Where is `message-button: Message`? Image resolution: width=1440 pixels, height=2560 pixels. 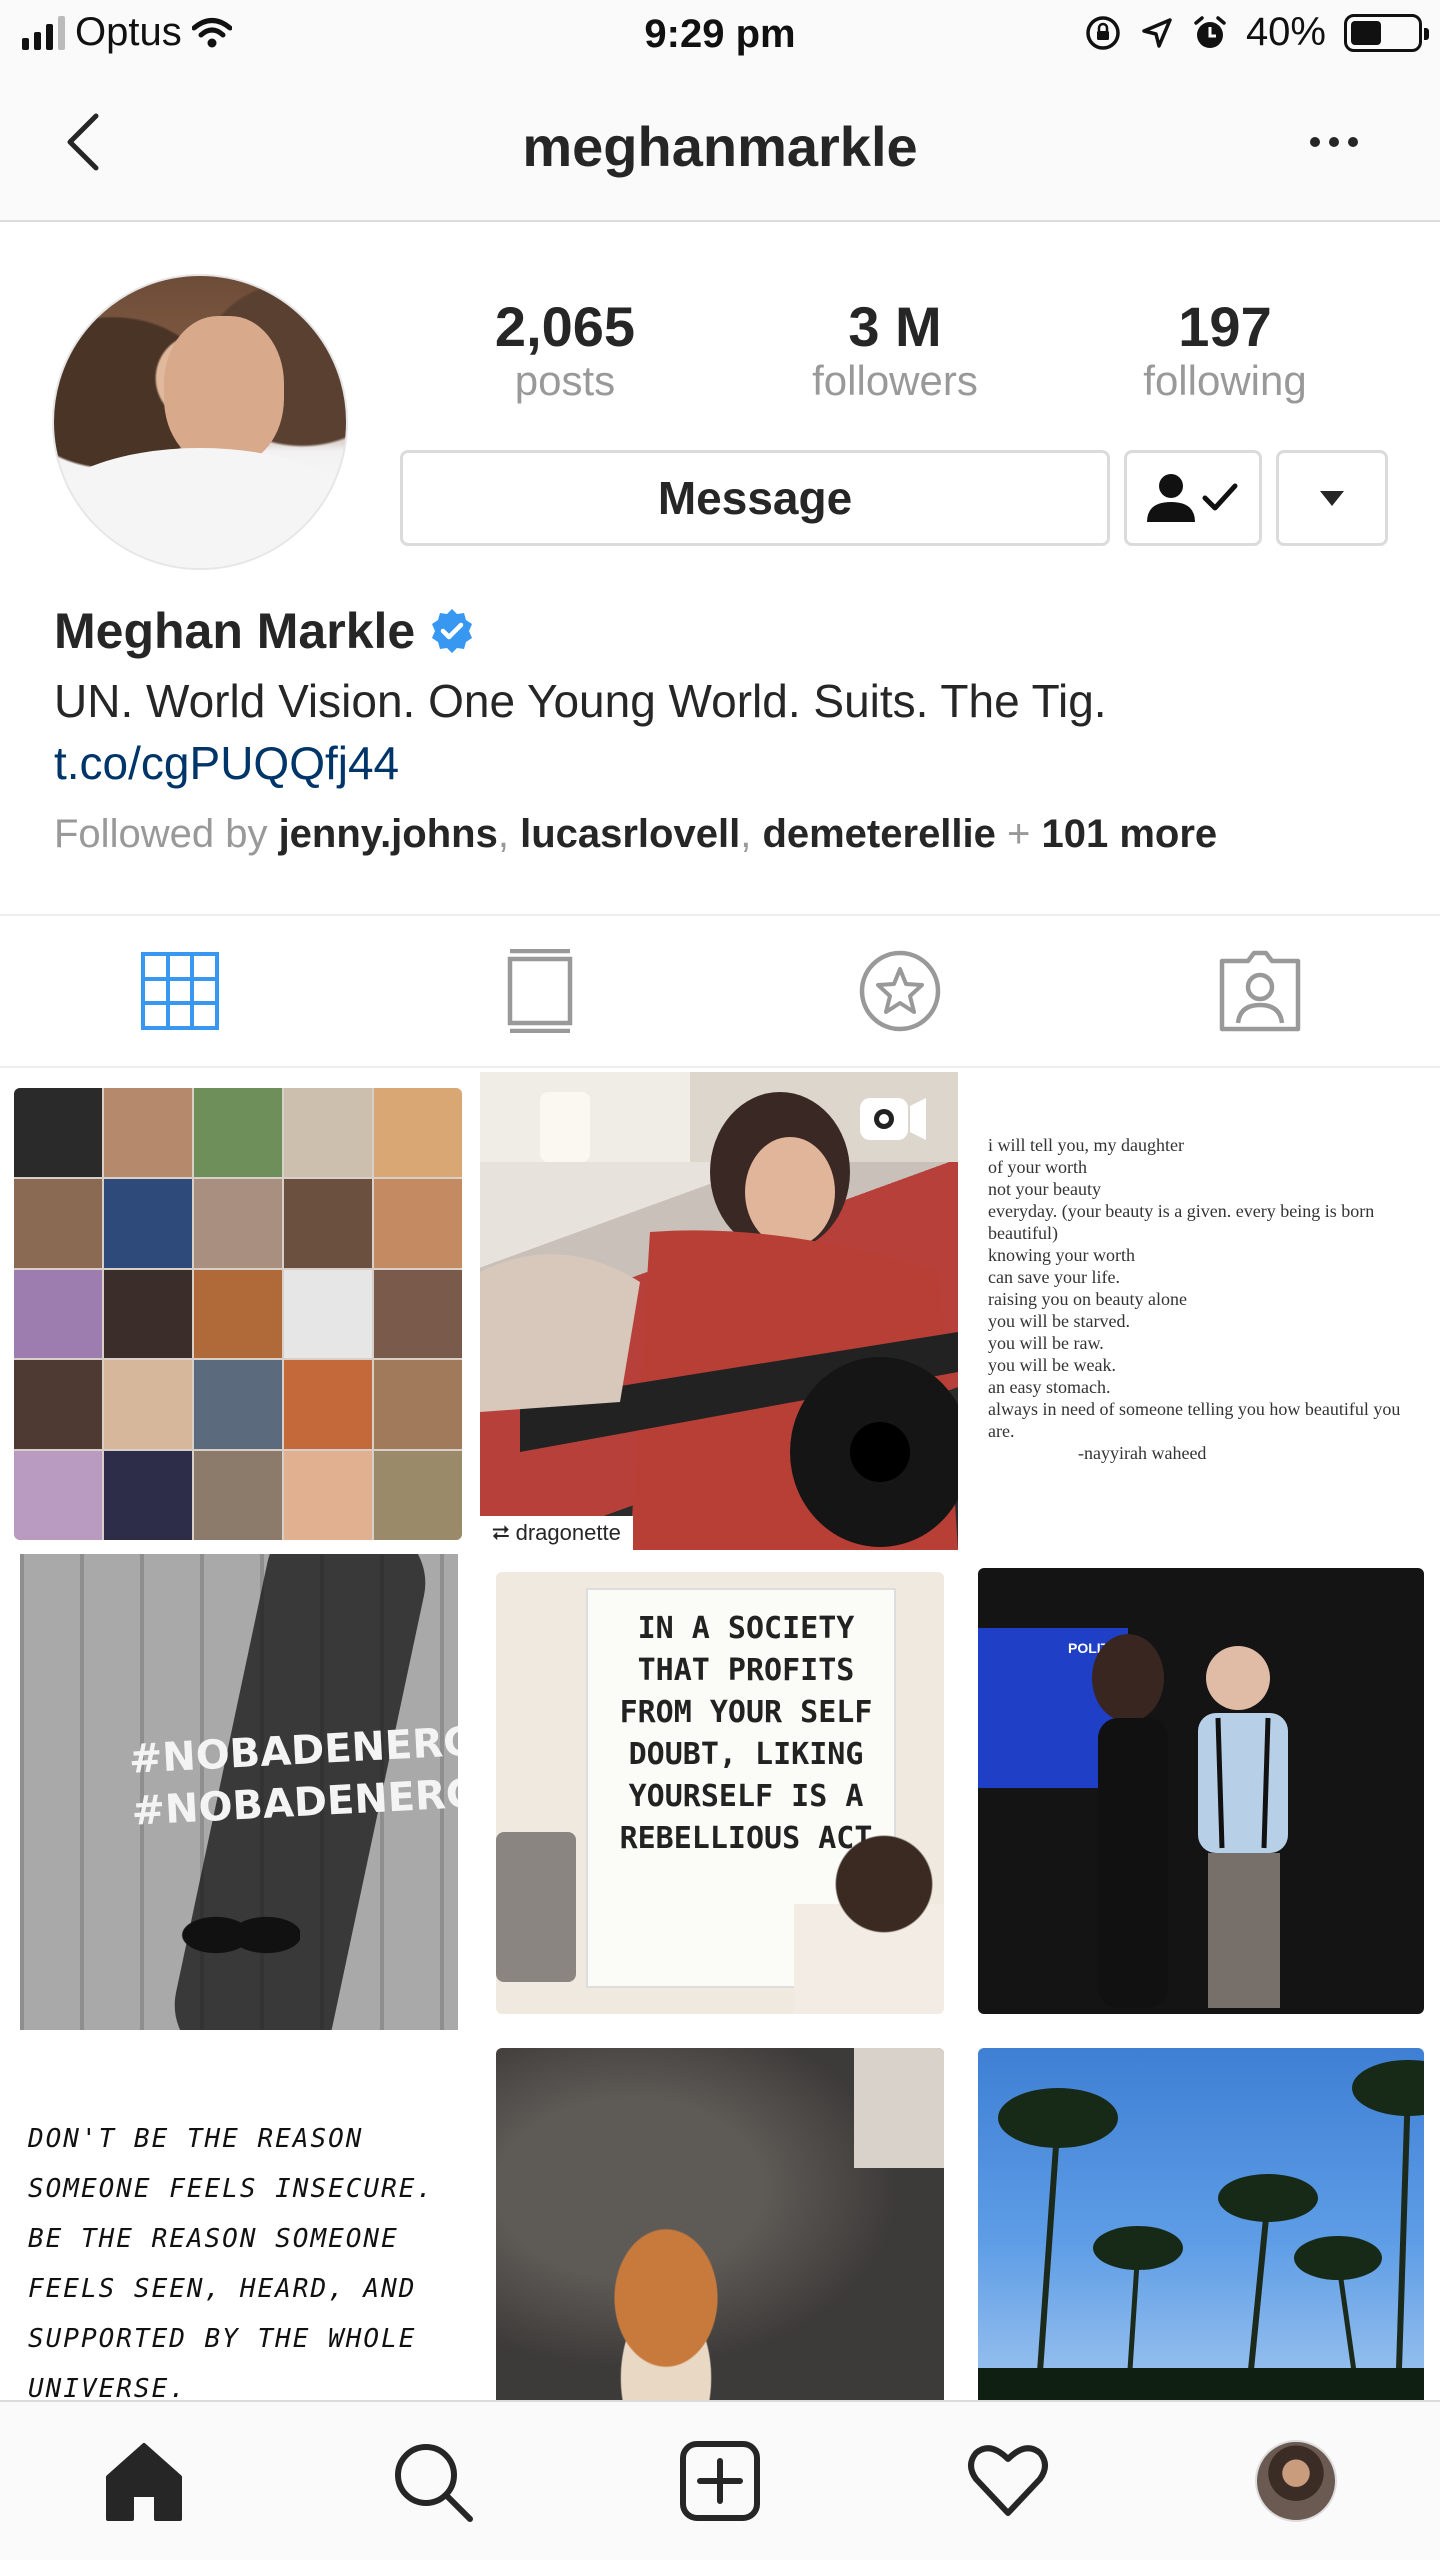 message-button: Message is located at coordinates (755, 498).